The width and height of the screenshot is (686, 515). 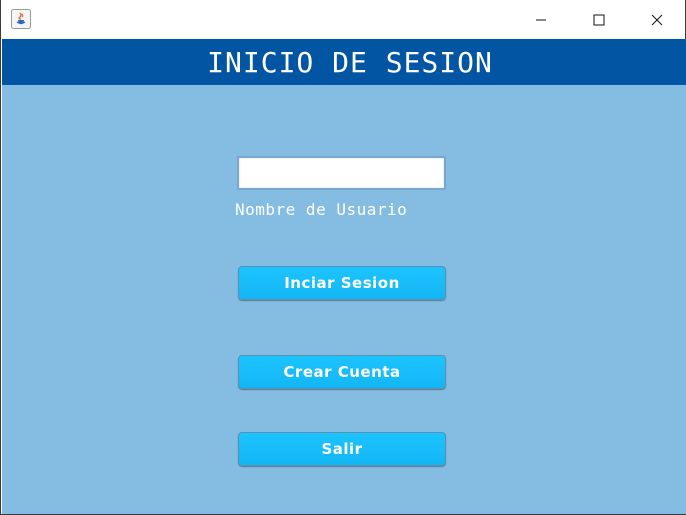 What do you see at coordinates (342, 283) in the screenshot?
I see `login-button: Inciar Sesion` at bounding box center [342, 283].